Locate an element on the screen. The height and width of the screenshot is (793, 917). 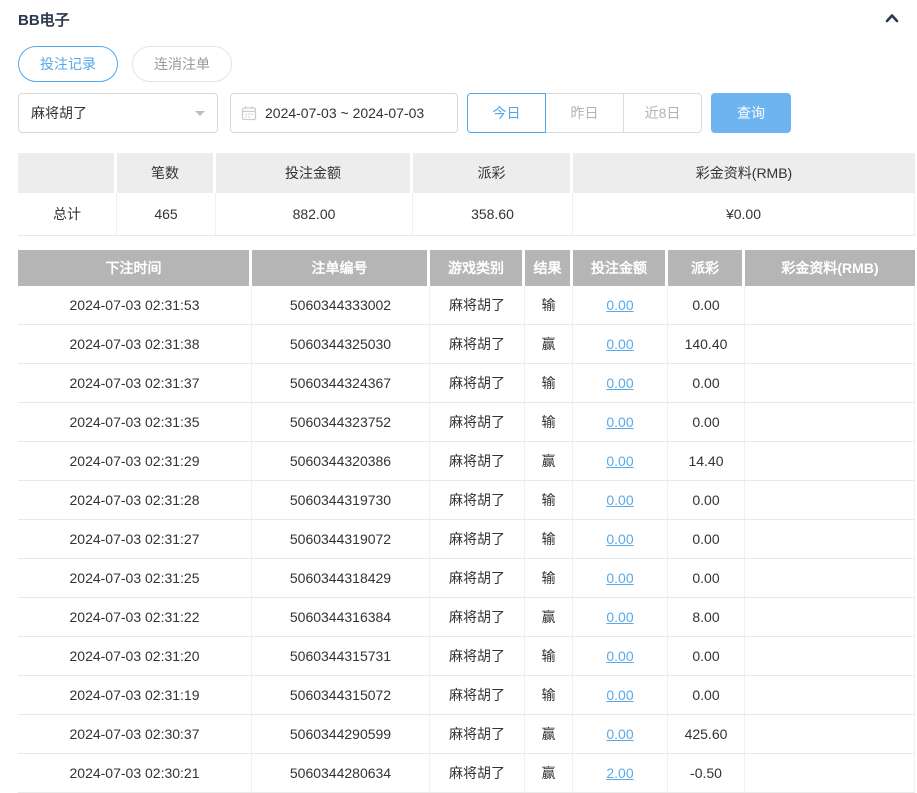
summary-total-label: 总计 is located at coordinates (67, 214).